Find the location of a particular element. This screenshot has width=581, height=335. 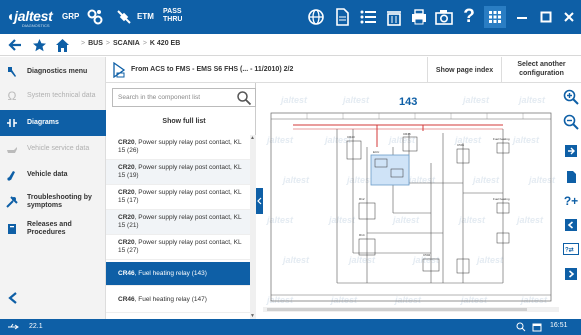

etm-label: ETM is located at coordinates (145, 16).